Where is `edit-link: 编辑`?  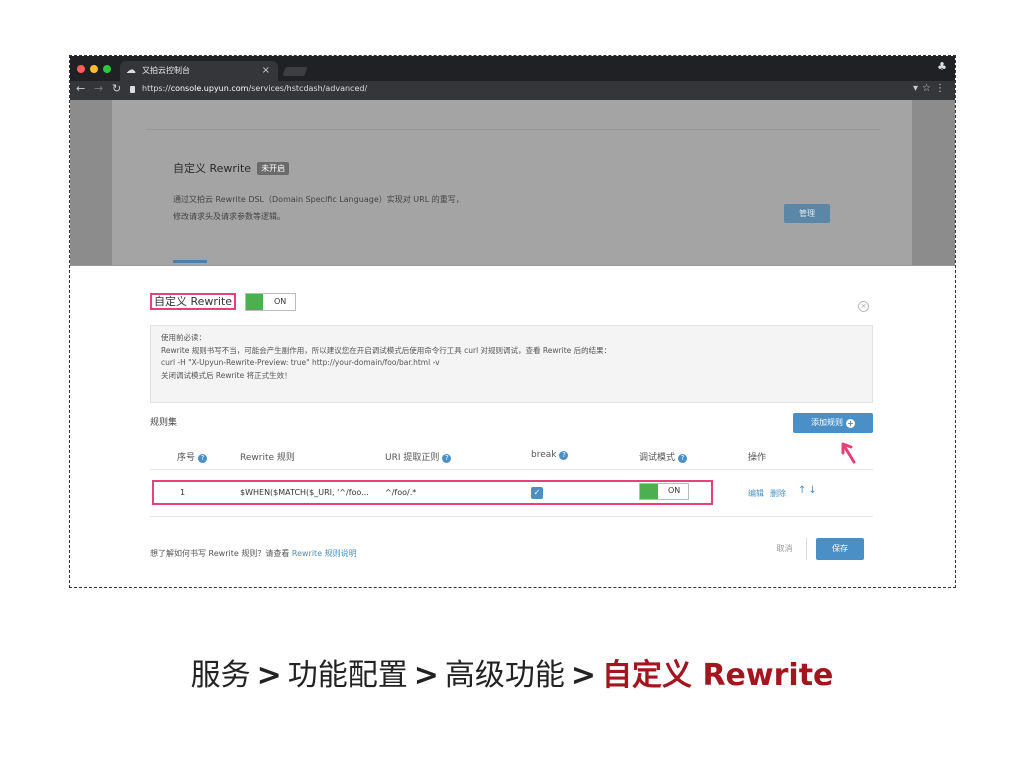
edit-link: 编辑 is located at coordinates (756, 493).